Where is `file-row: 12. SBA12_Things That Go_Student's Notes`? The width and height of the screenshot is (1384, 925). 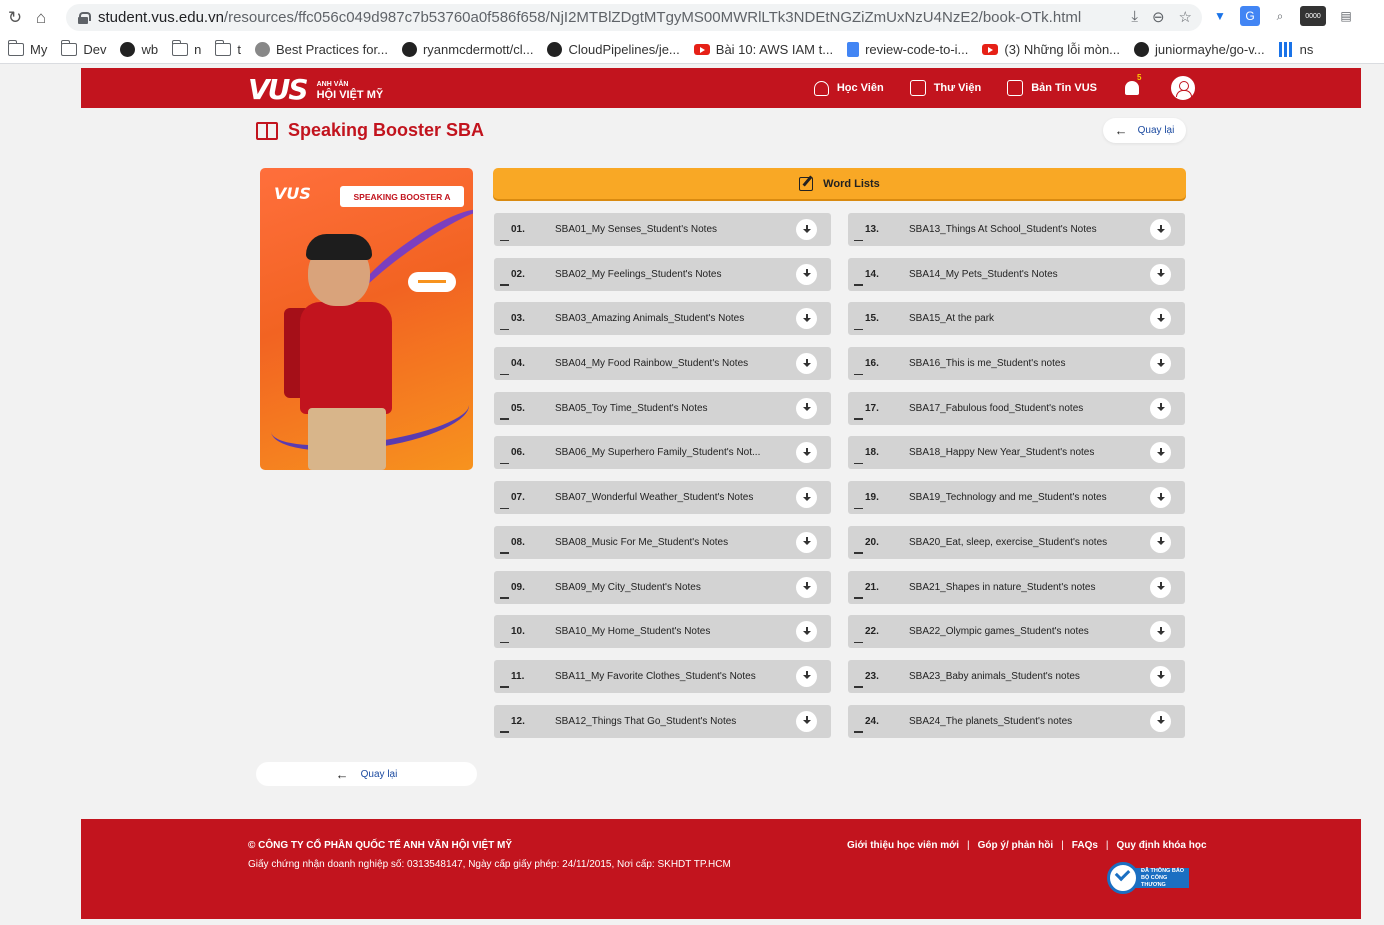 file-row: 12. SBA12_Things That Go_Student's Notes is located at coordinates (662, 721).